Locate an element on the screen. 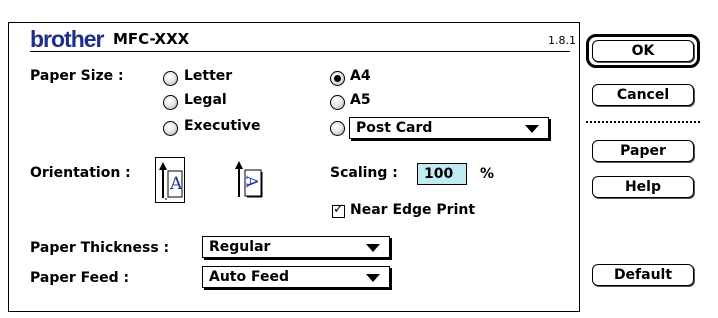 Image resolution: width=718 pixels, height=318 pixels. help-button: Help is located at coordinates (643, 187).